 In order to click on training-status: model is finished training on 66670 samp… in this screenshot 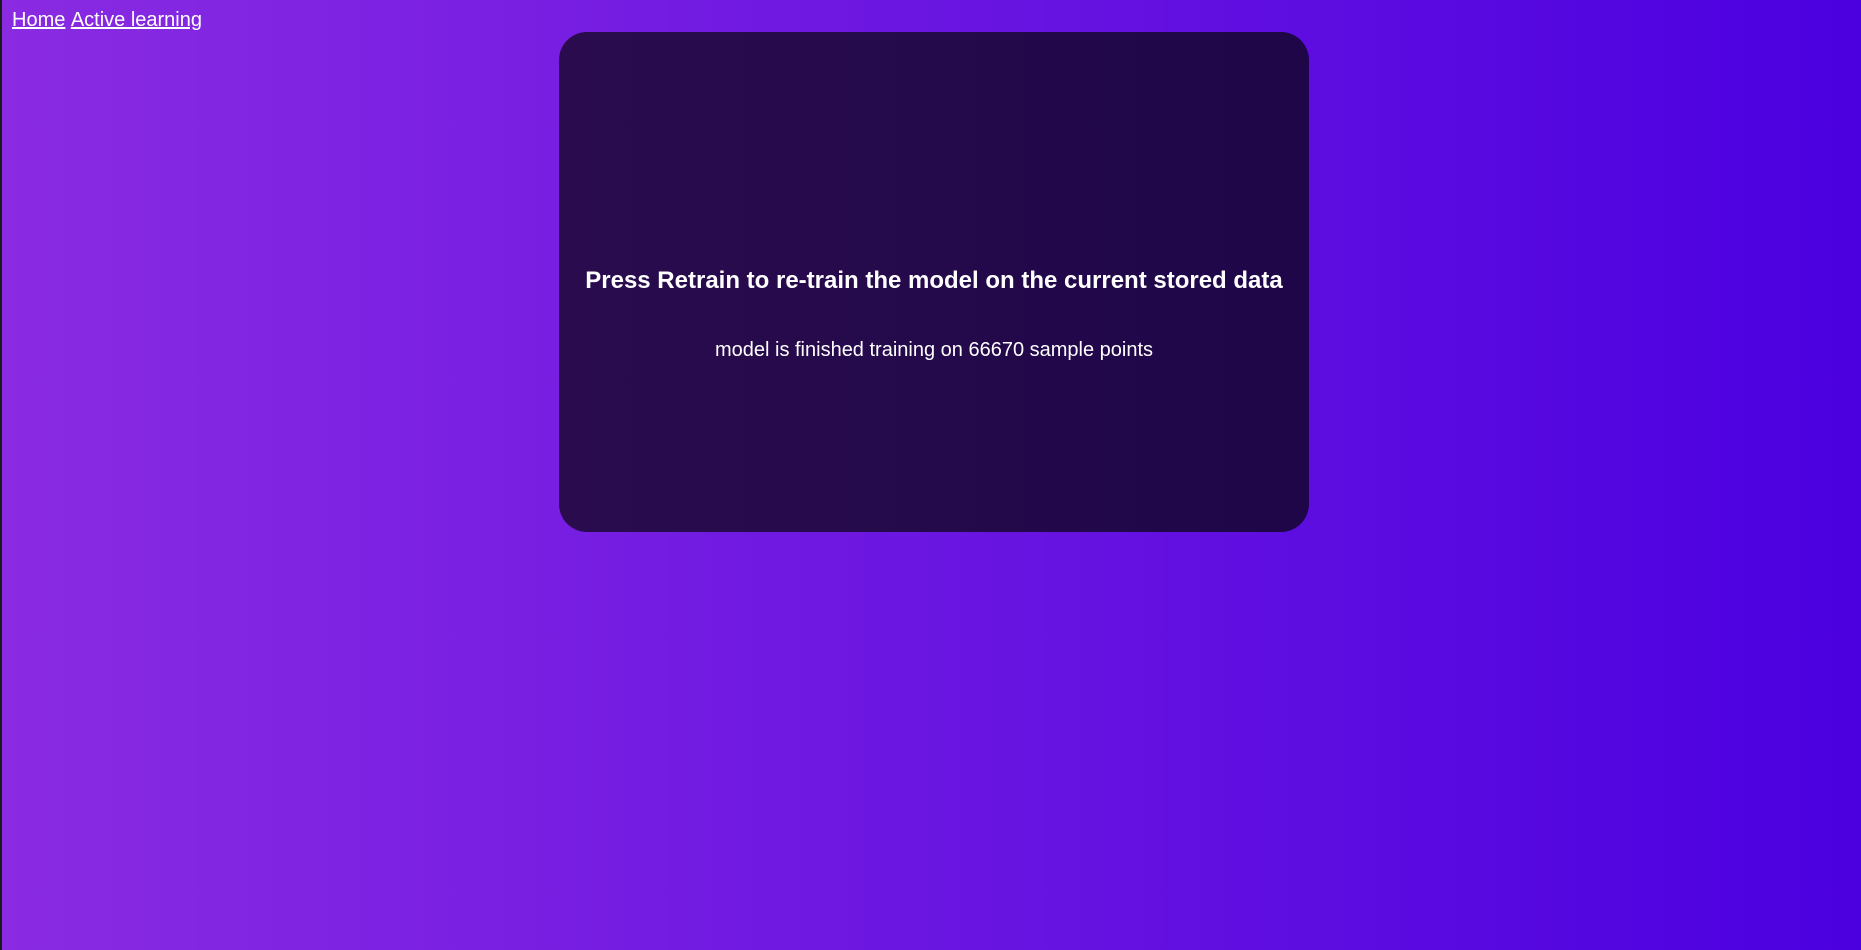, I will do `click(934, 350)`.